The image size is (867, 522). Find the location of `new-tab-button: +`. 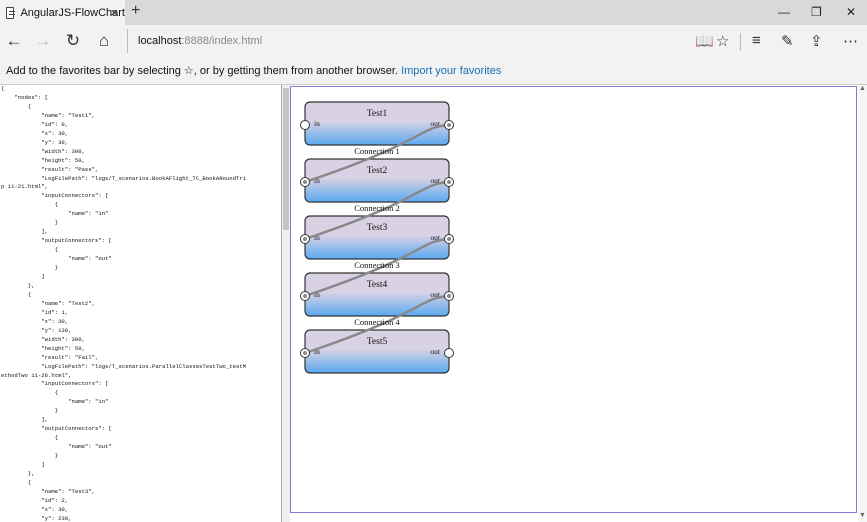

new-tab-button: + is located at coordinates (135, 11).